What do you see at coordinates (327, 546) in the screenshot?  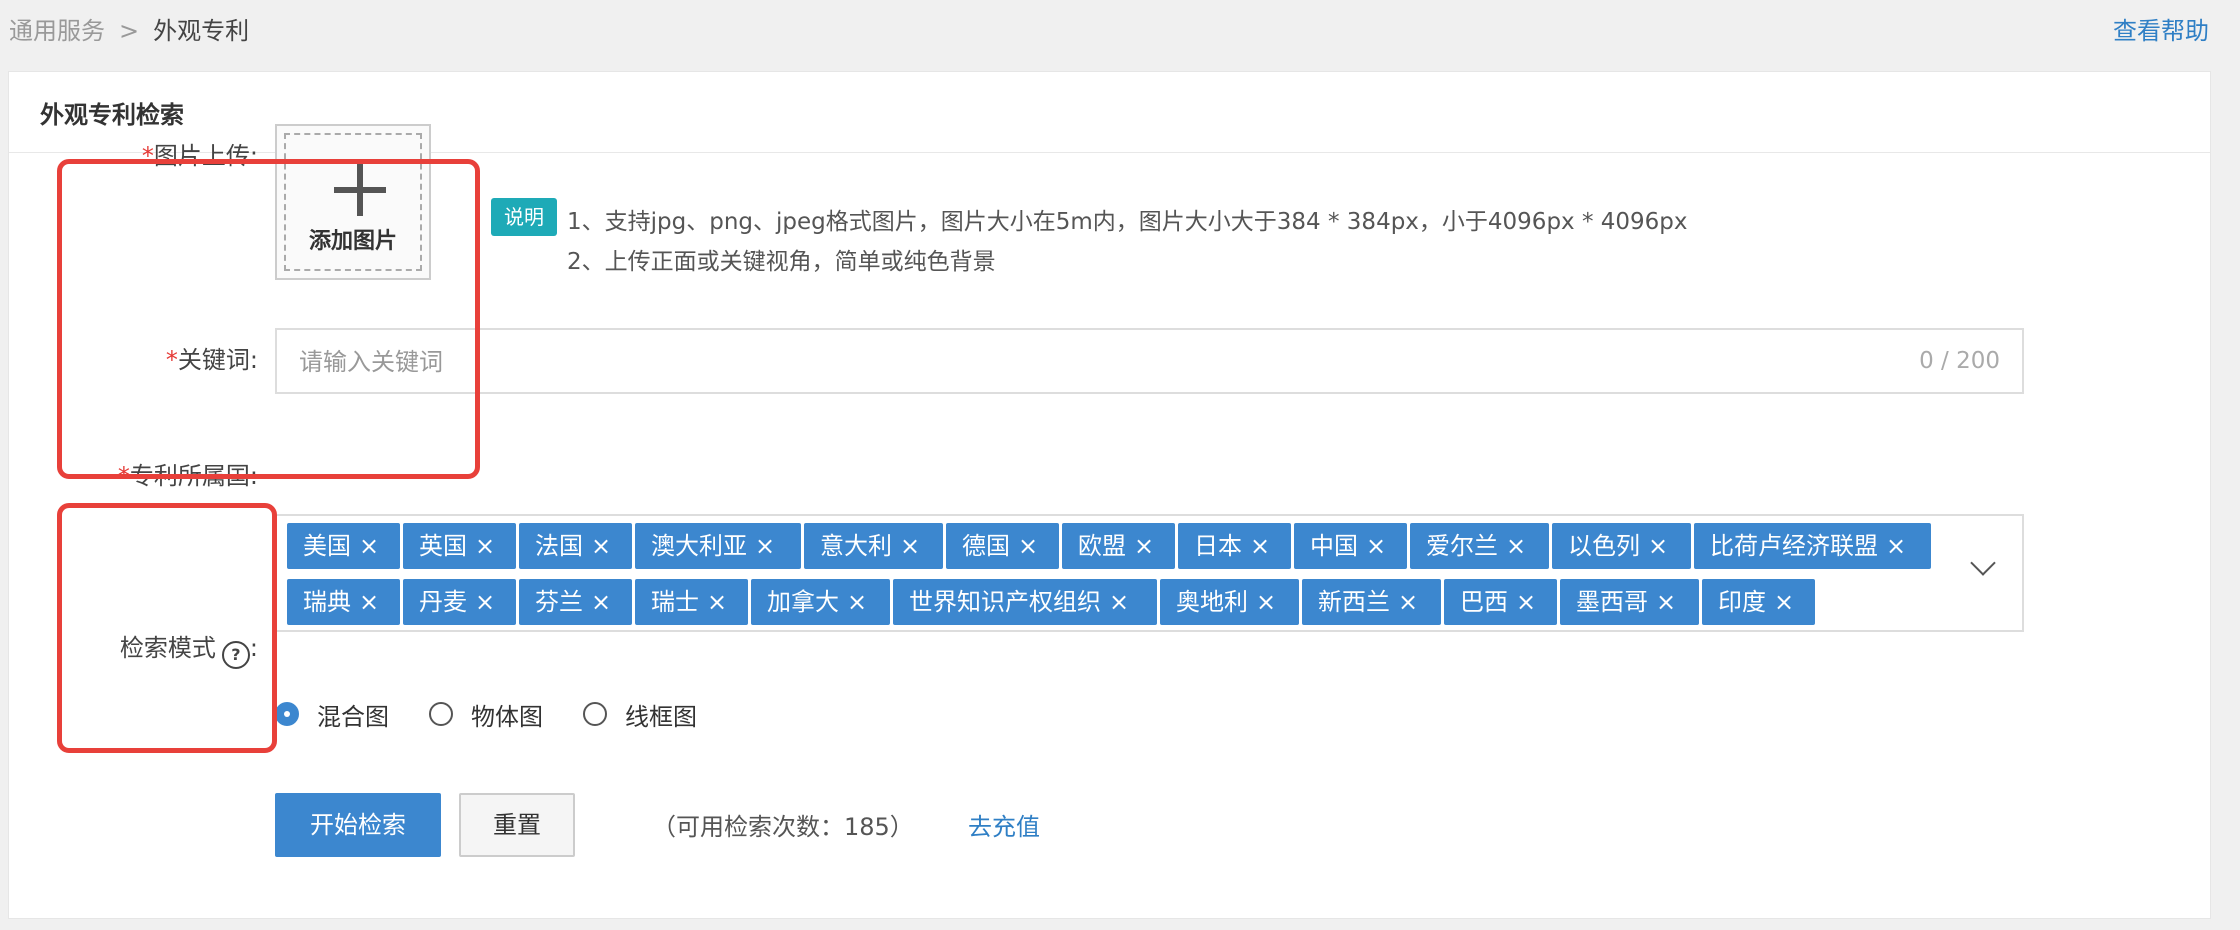 I see `country-tag-label: 美国` at bounding box center [327, 546].